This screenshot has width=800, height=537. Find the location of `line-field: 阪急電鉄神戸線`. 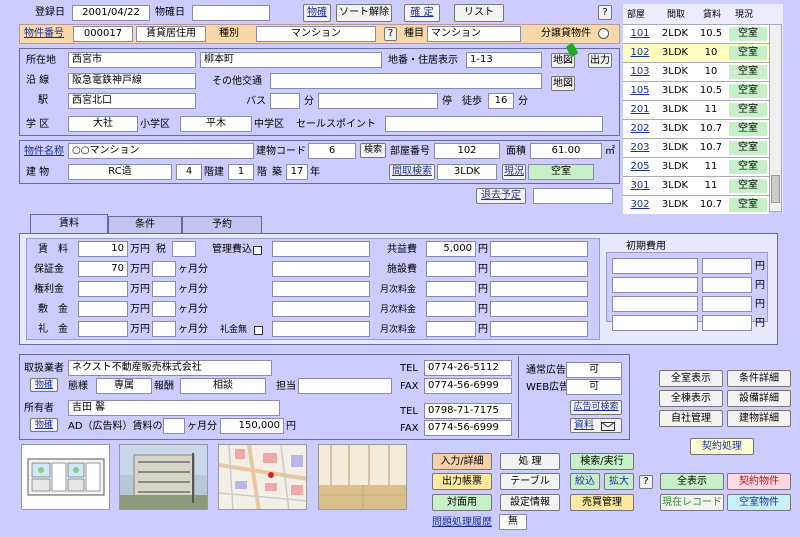

line-field: 阪急電鉄神戸線 is located at coordinates (132, 81).